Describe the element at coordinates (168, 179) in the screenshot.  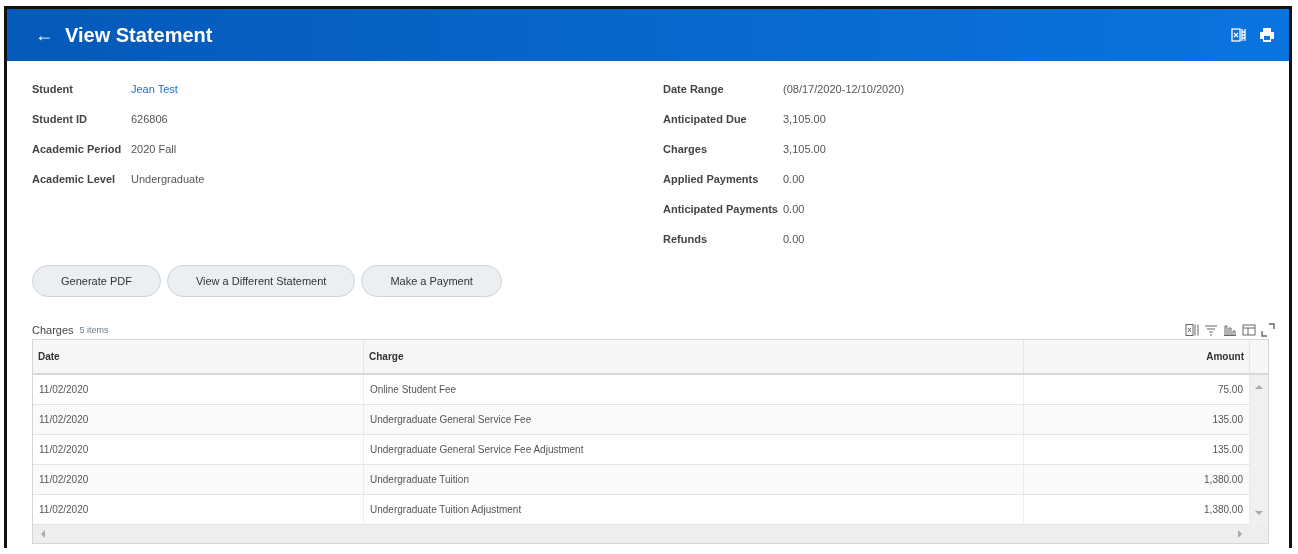
I see `field-value: Undergraduate` at that location.